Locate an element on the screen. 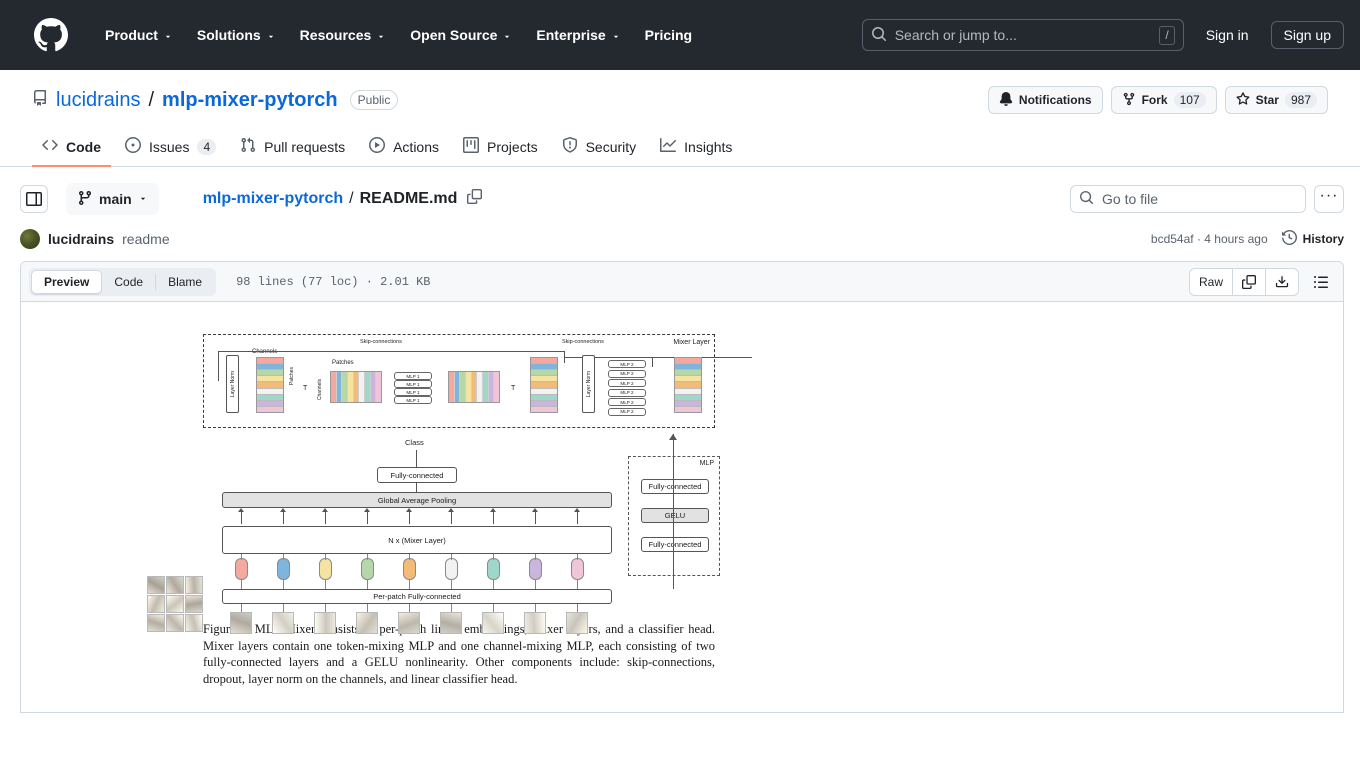 This screenshot has height=764, width=1360. sidebar-toggle-button is located at coordinates (34, 199).